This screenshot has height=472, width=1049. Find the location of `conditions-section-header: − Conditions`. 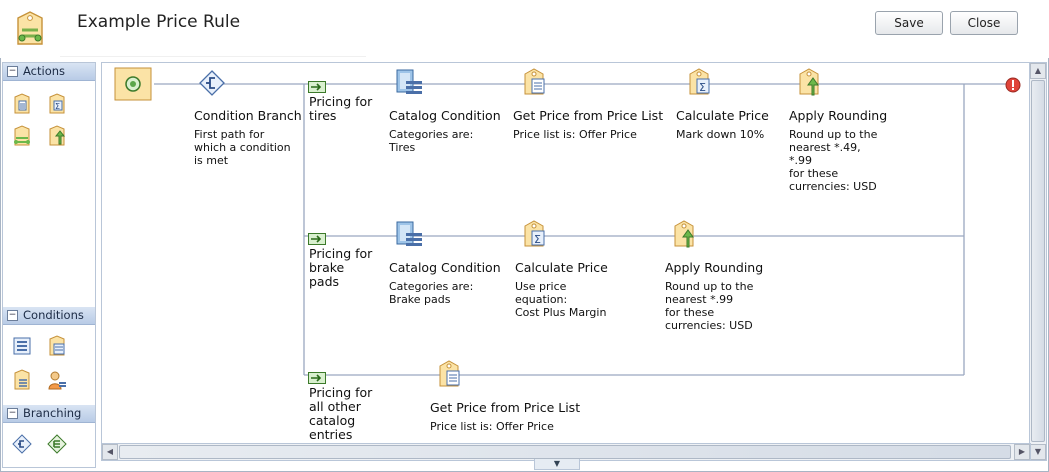

conditions-section-header: − Conditions is located at coordinates (49, 316).